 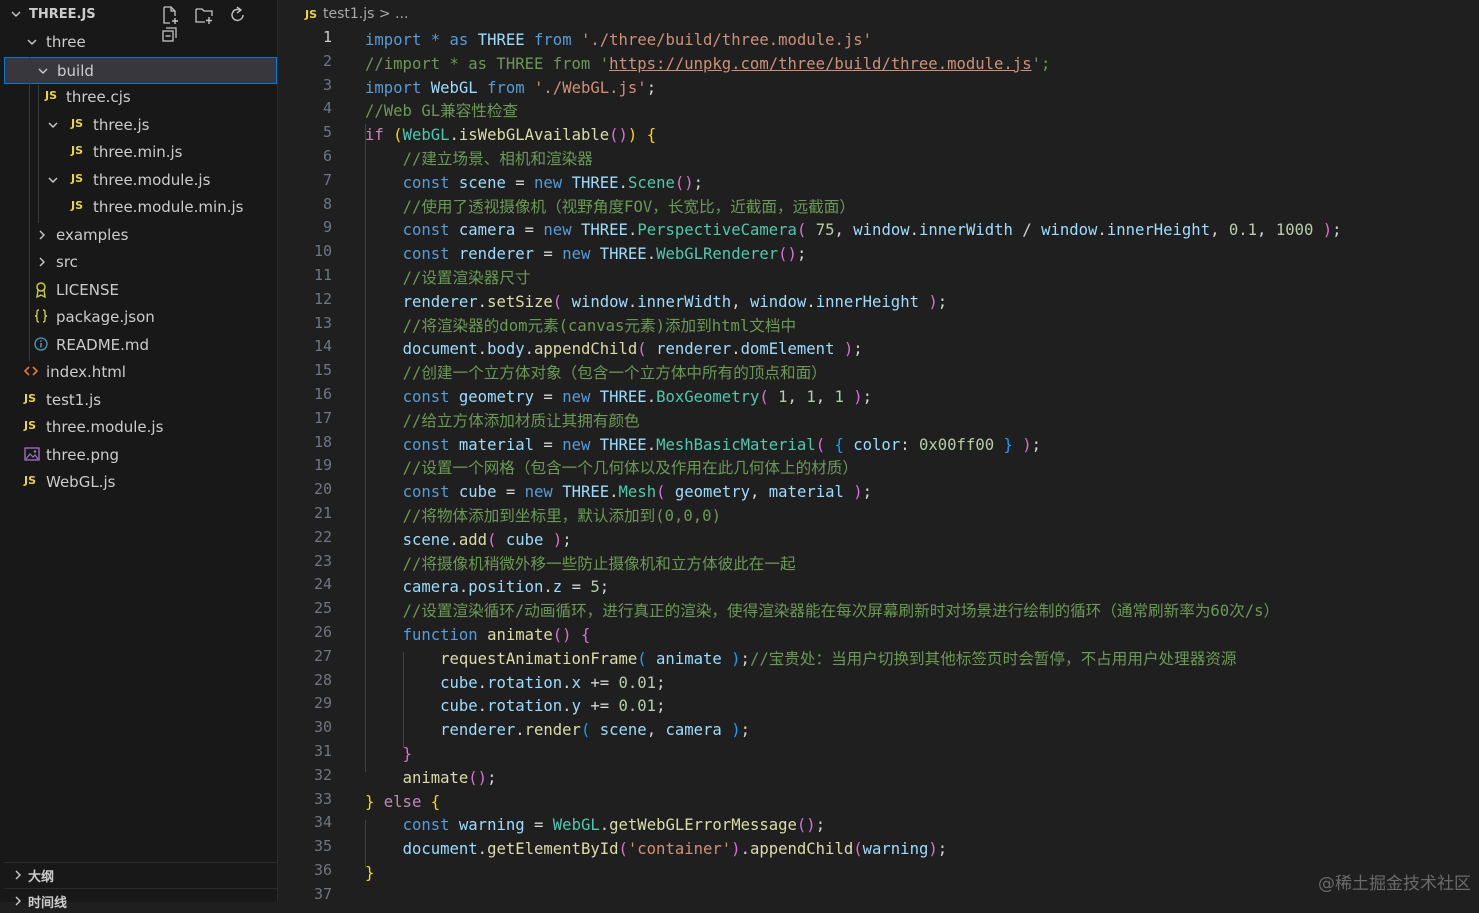 What do you see at coordinates (510, 135) in the screenshot?
I see `code-line: if (WebGL.isWebGLAvailable()) {` at bounding box center [510, 135].